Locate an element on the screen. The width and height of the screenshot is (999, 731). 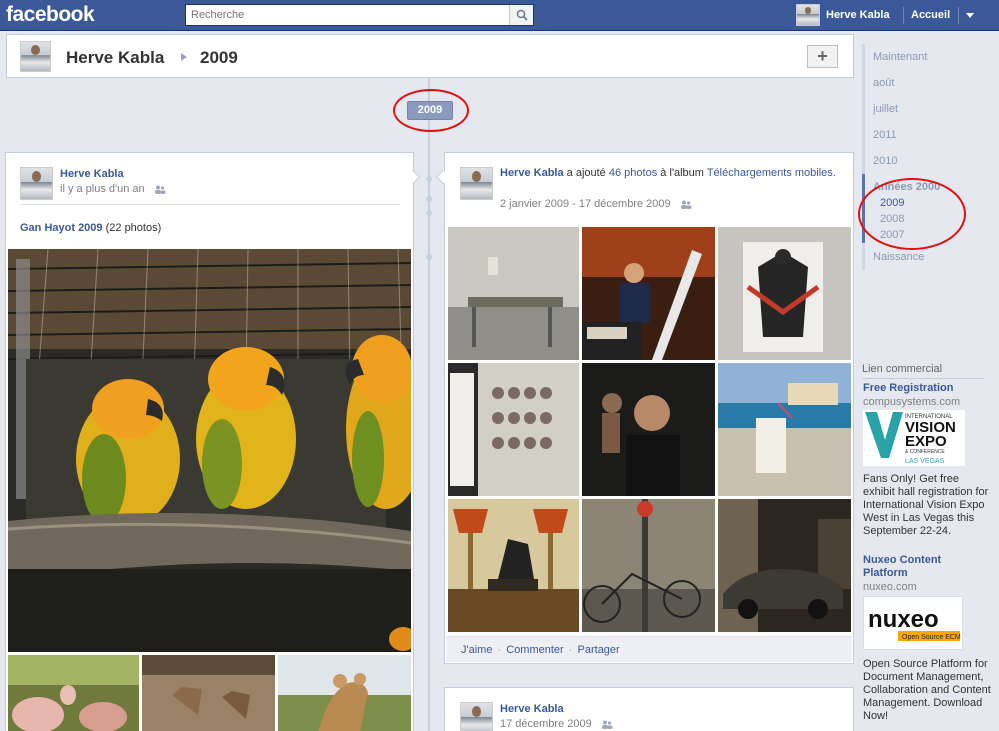
bicycle-image is located at coordinates (648, 565).